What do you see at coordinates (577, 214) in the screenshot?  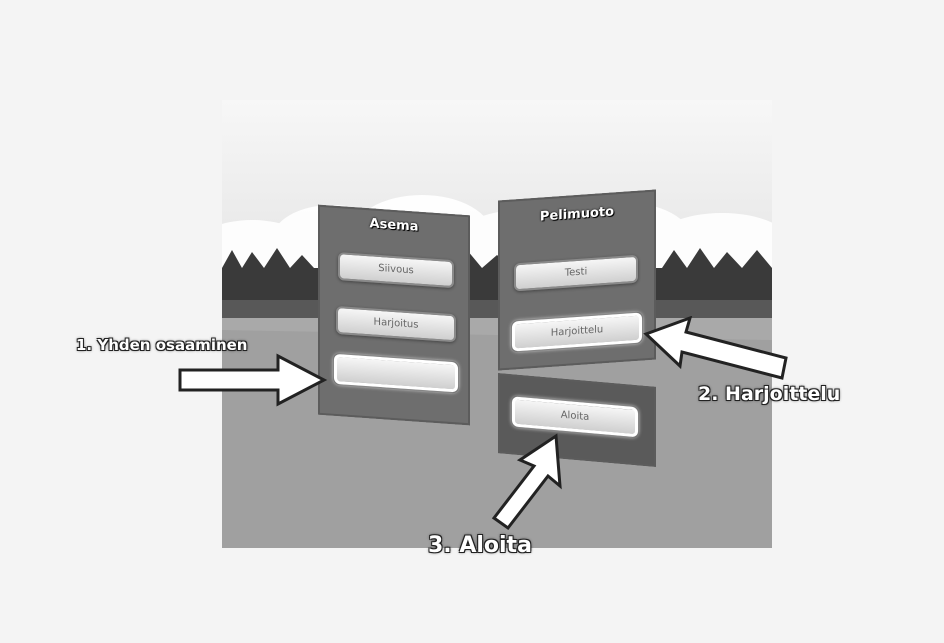 I see `pelimuoto-title: Pelimuoto` at bounding box center [577, 214].